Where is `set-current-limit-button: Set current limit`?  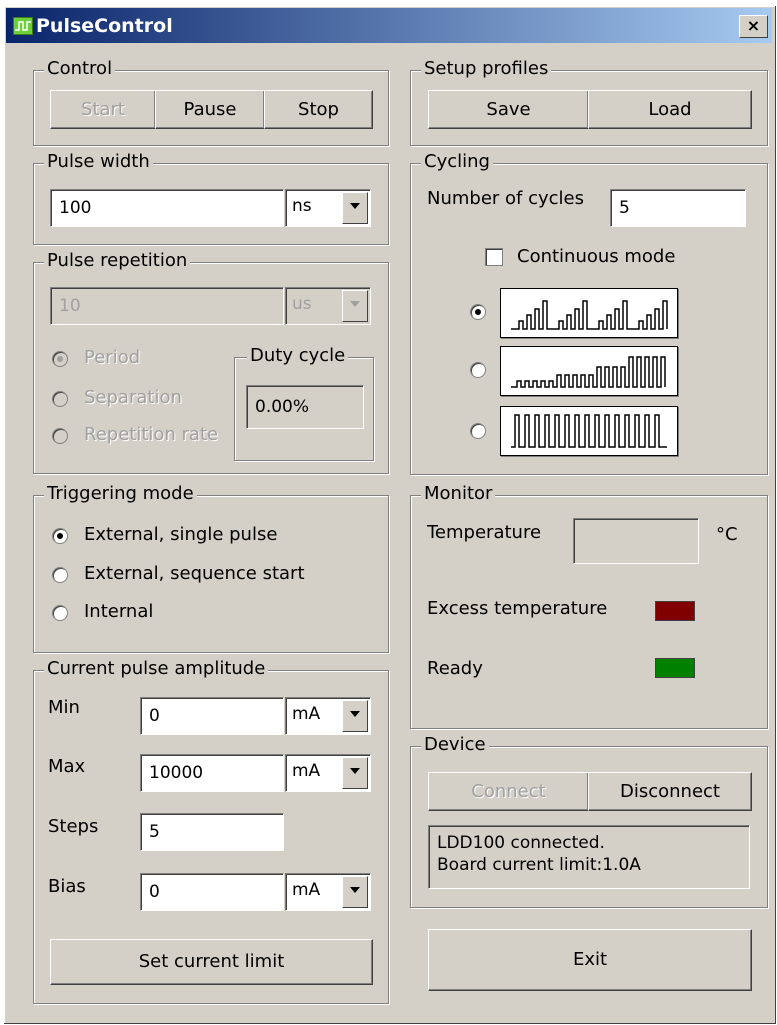 set-current-limit-button: Set current limit is located at coordinates (211, 962).